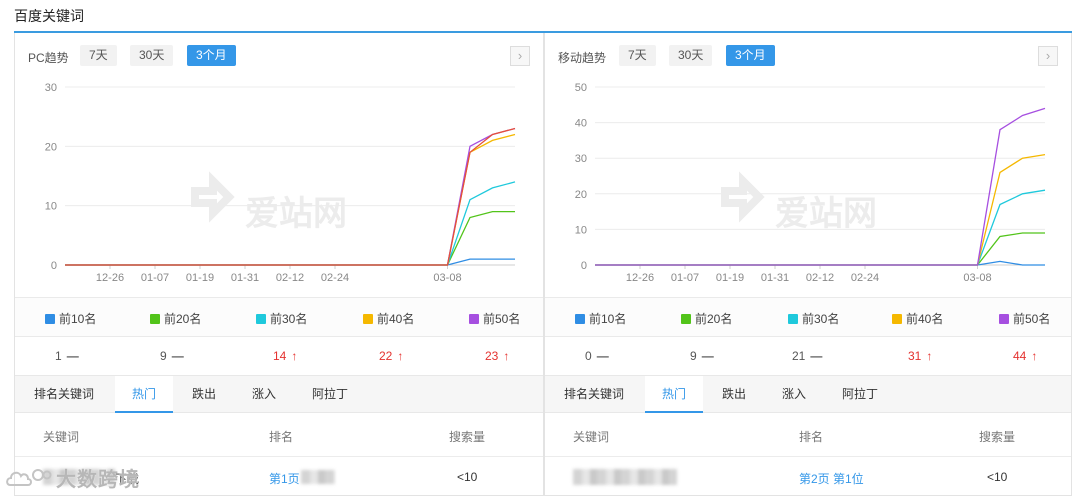  Describe the element at coordinates (831, 478) in the screenshot. I see `rank-link: 第2页 第1位` at that location.